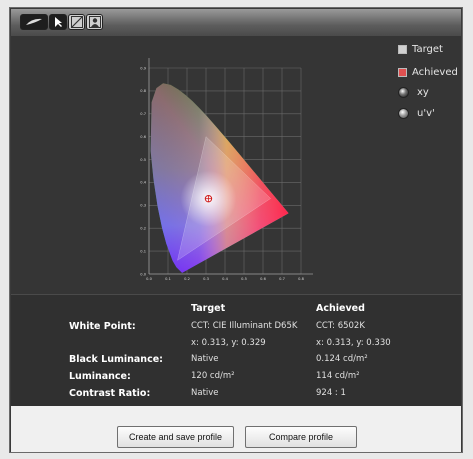  Describe the element at coordinates (208, 198) in the screenshot. I see `white-point-marker` at that location.